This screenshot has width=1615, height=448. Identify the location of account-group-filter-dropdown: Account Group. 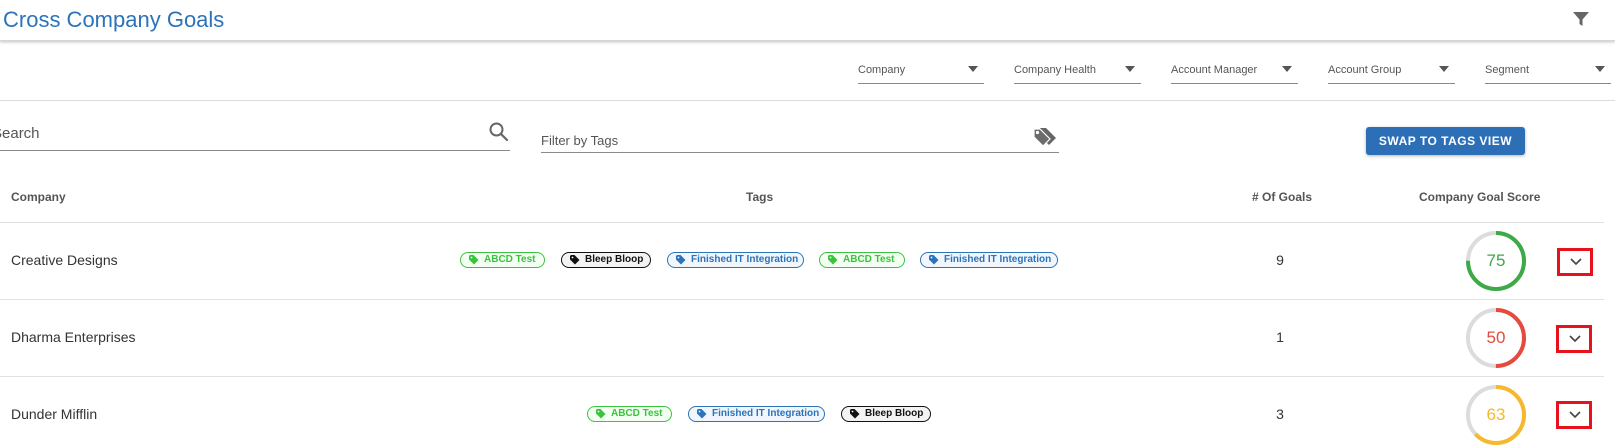
(1391, 71).